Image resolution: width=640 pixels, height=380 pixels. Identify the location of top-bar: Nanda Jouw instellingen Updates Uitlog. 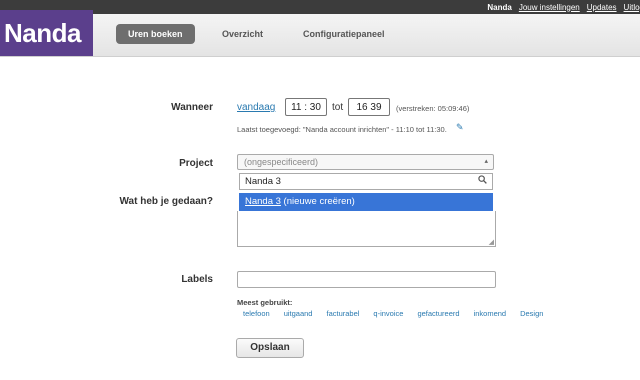
(320, 7).